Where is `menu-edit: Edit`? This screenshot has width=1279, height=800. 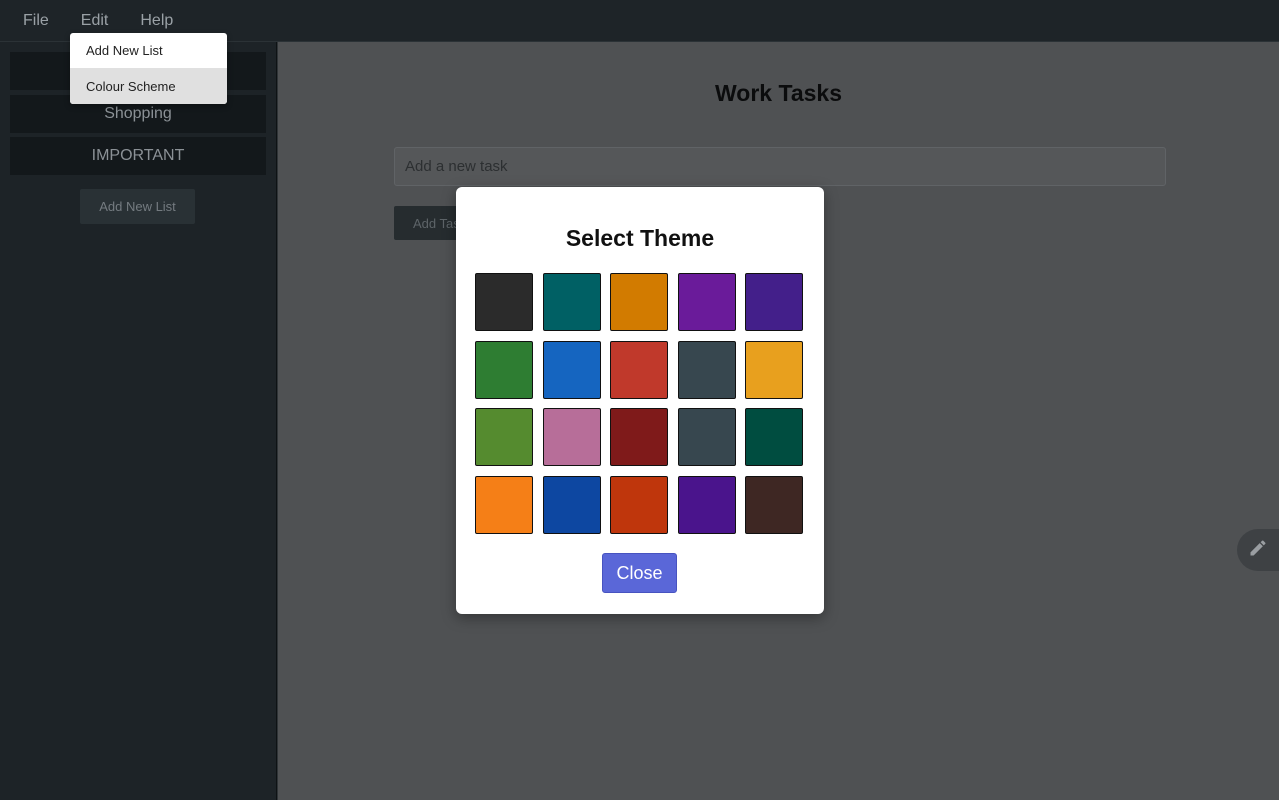 menu-edit: Edit is located at coordinates (95, 21).